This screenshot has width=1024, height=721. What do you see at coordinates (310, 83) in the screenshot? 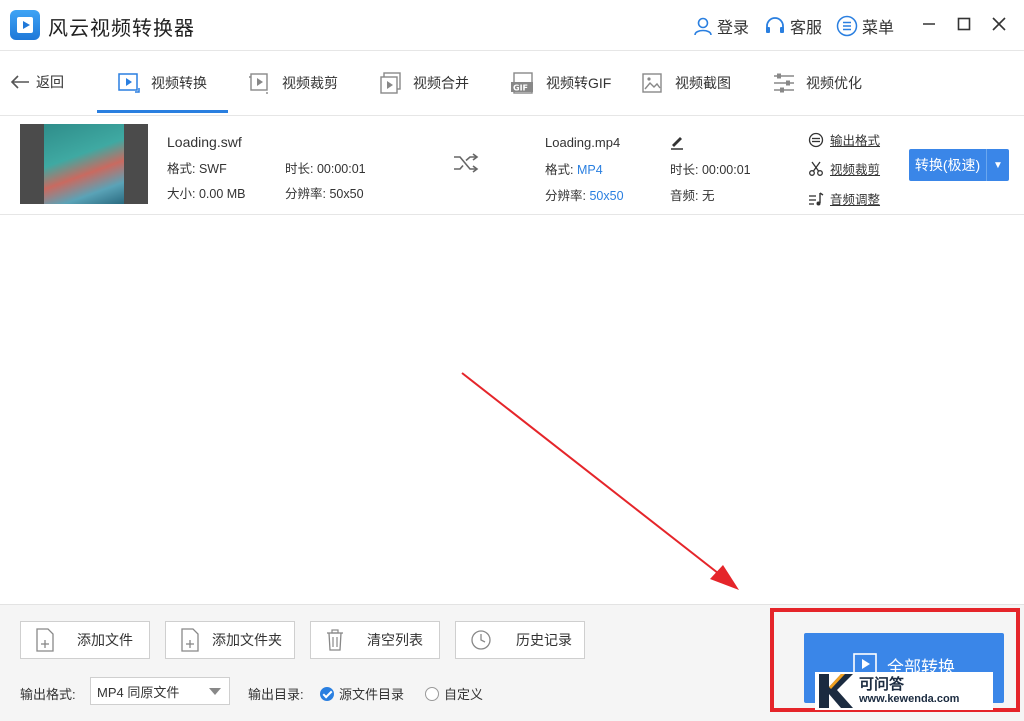
I see `tab-label: 视频裁剪` at bounding box center [310, 83].